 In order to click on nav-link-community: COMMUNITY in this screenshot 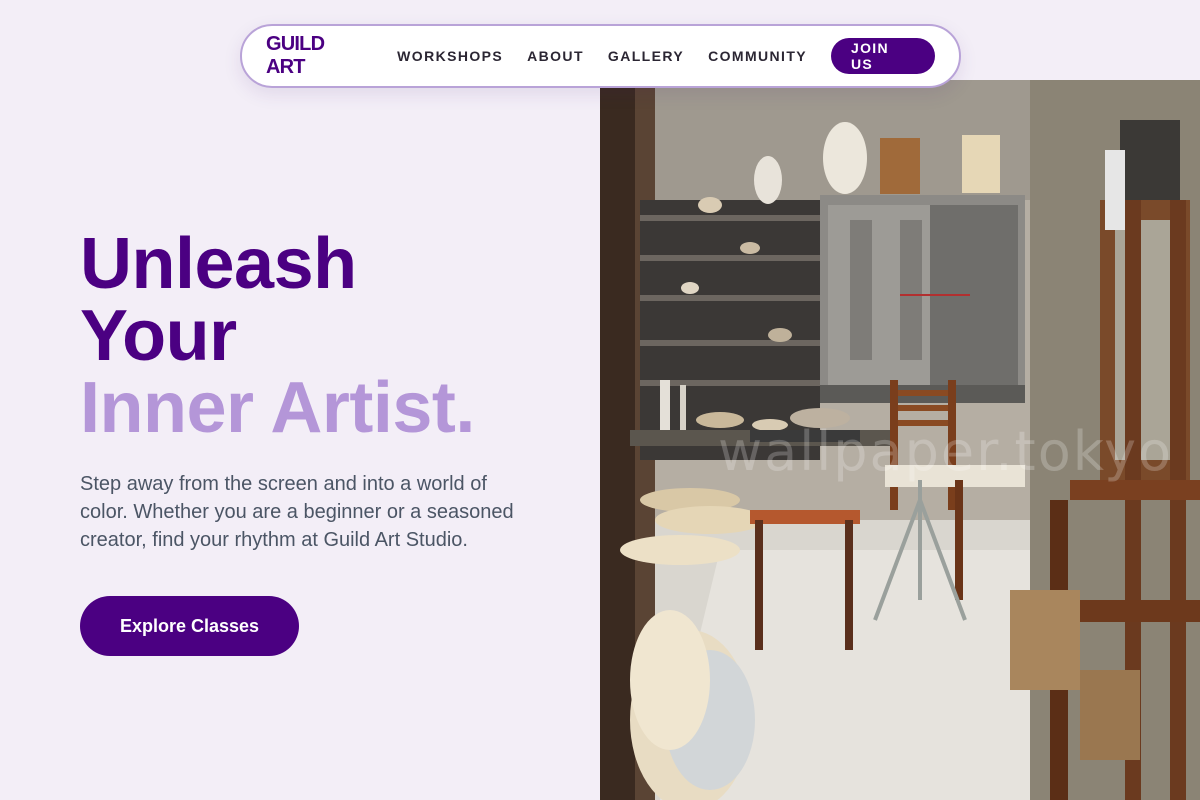, I will do `click(757, 56)`.